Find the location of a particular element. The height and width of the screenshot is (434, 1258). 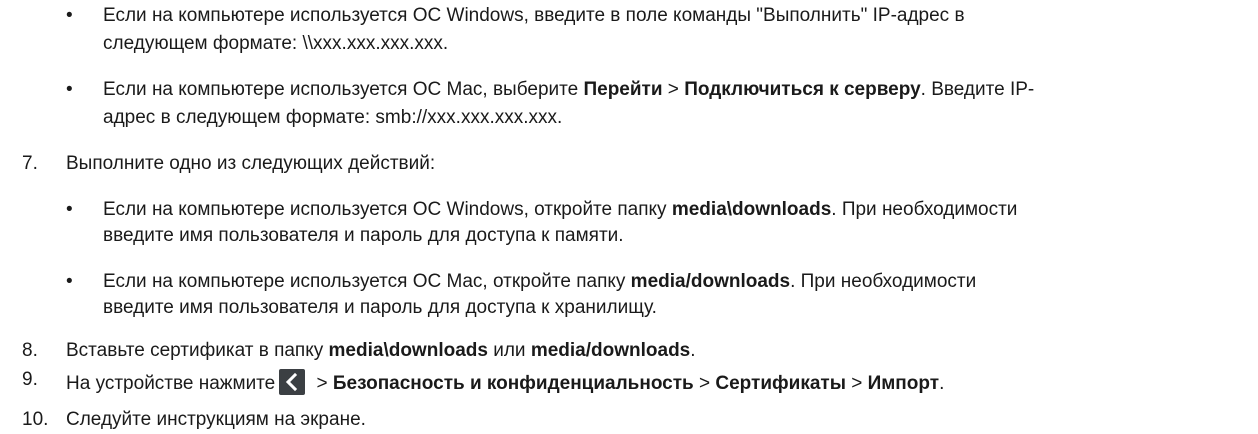

step-number: 8. is located at coordinates (30, 350).